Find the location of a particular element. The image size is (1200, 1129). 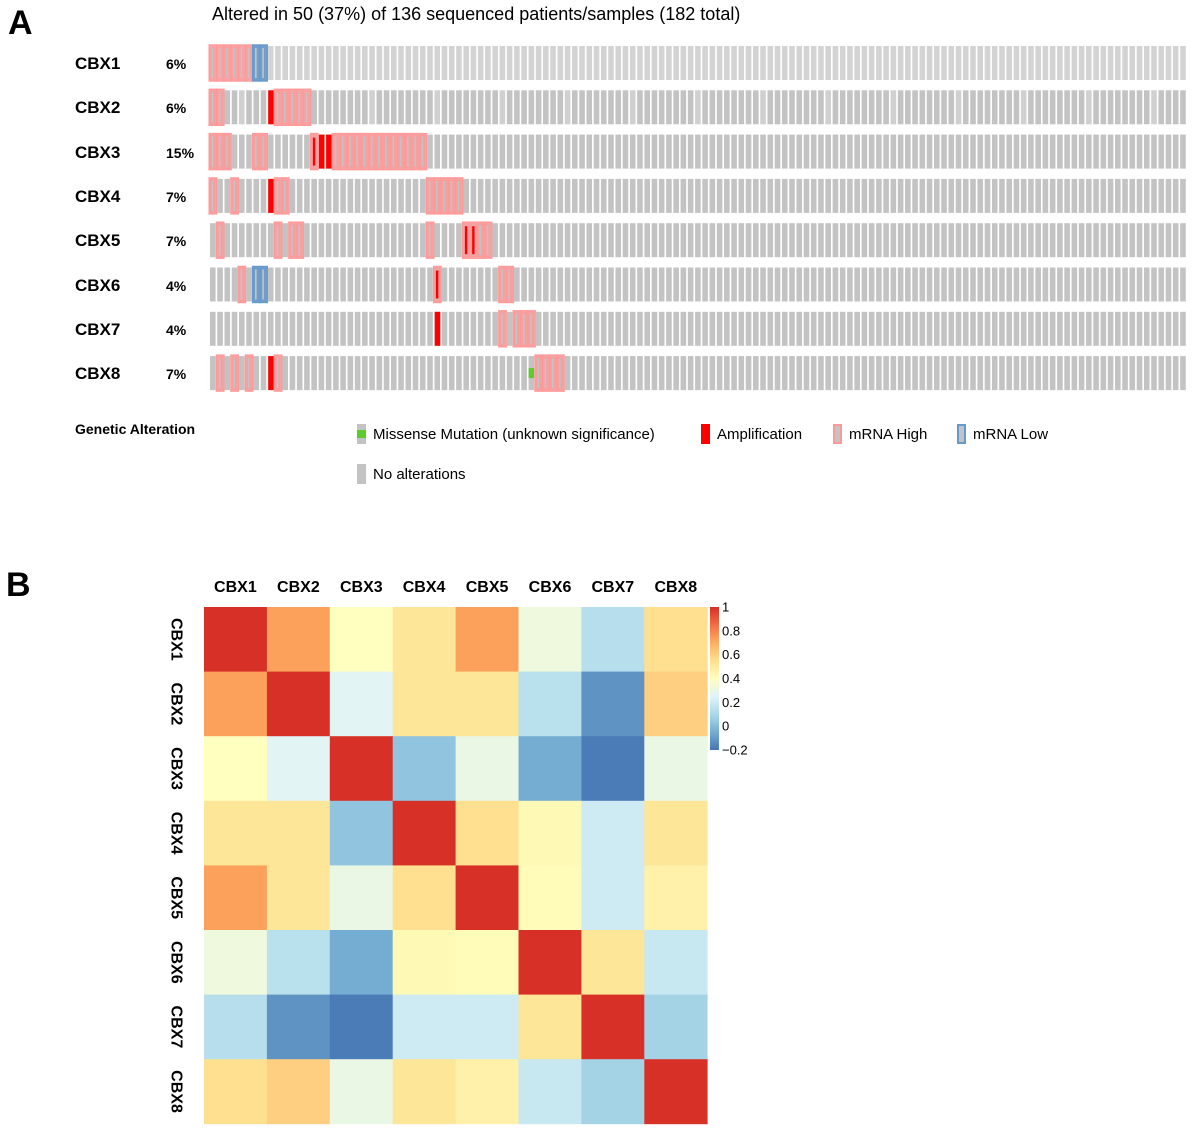

colorbar-tick-label: 0.8 is located at coordinates (731, 630).